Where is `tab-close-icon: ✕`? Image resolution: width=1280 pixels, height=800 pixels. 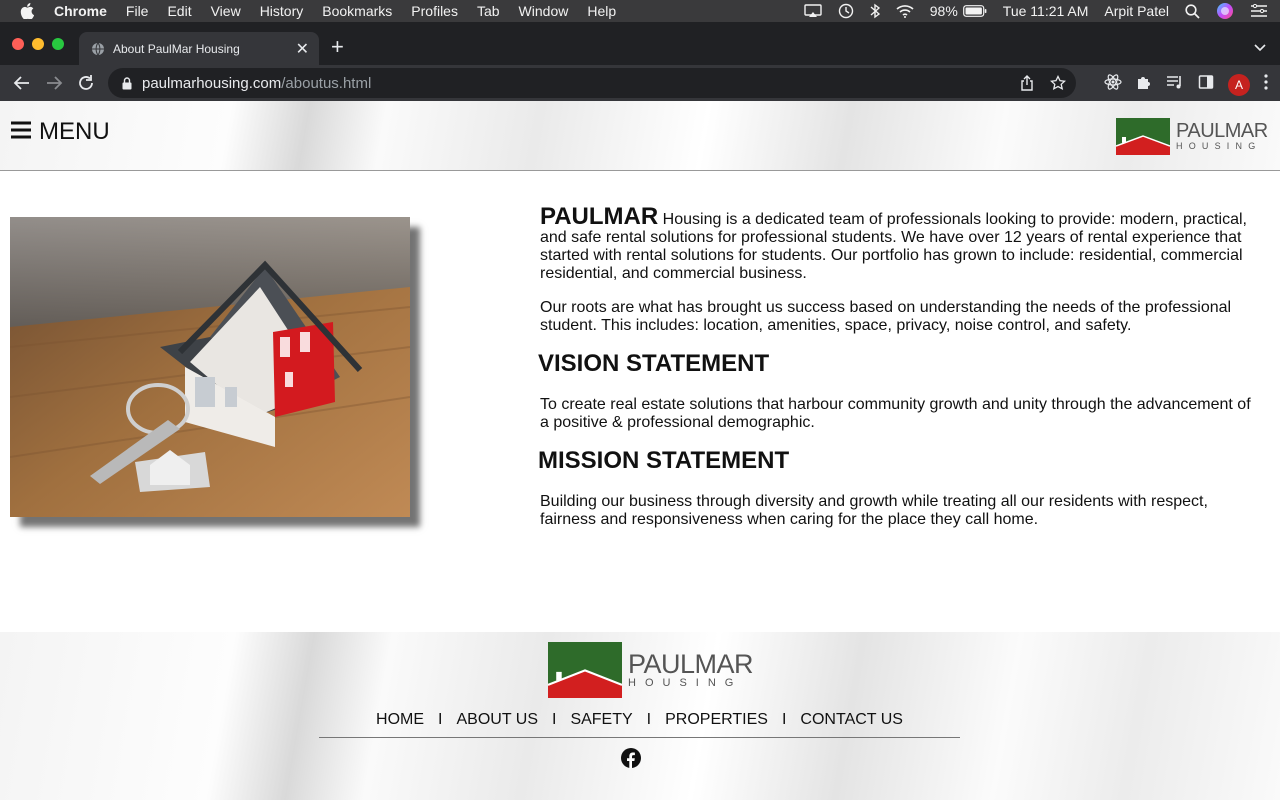 tab-close-icon: ✕ is located at coordinates (302, 49).